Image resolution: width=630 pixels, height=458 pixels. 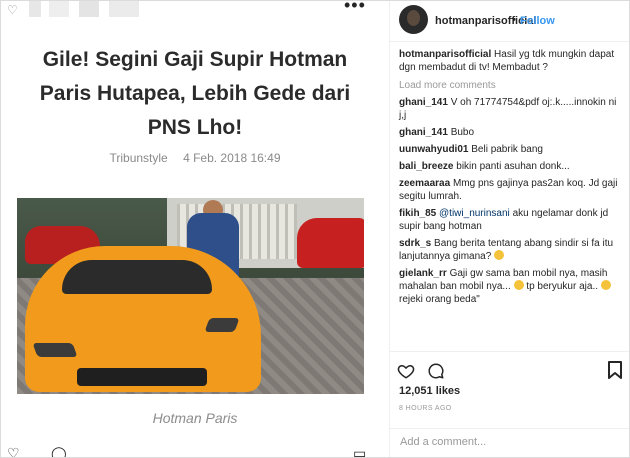 What do you see at coordinates (197, 451) in the screenshot?
I see `partial-action-row: ♡ ◯ ▭` at bounding box center [197, 451].